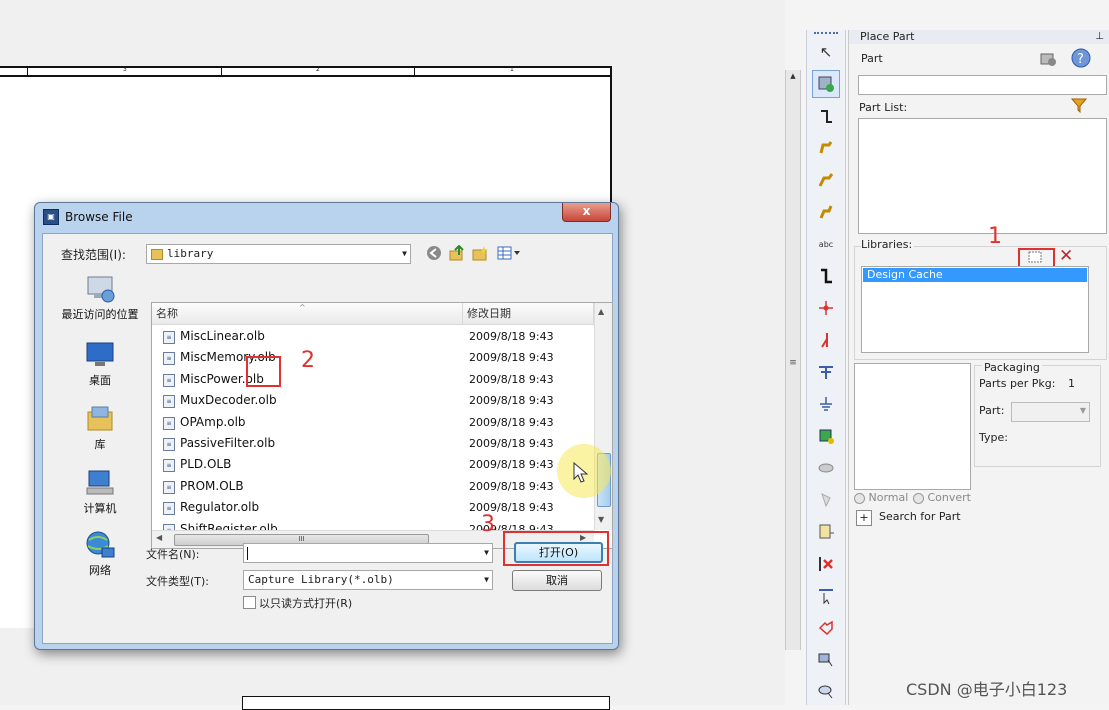 The height and width of the screenshot is (710, 1109). Describe the element at coordinates (793, 363) in the screenshot. I see `splitter-grip-icon: ≡` at that location.